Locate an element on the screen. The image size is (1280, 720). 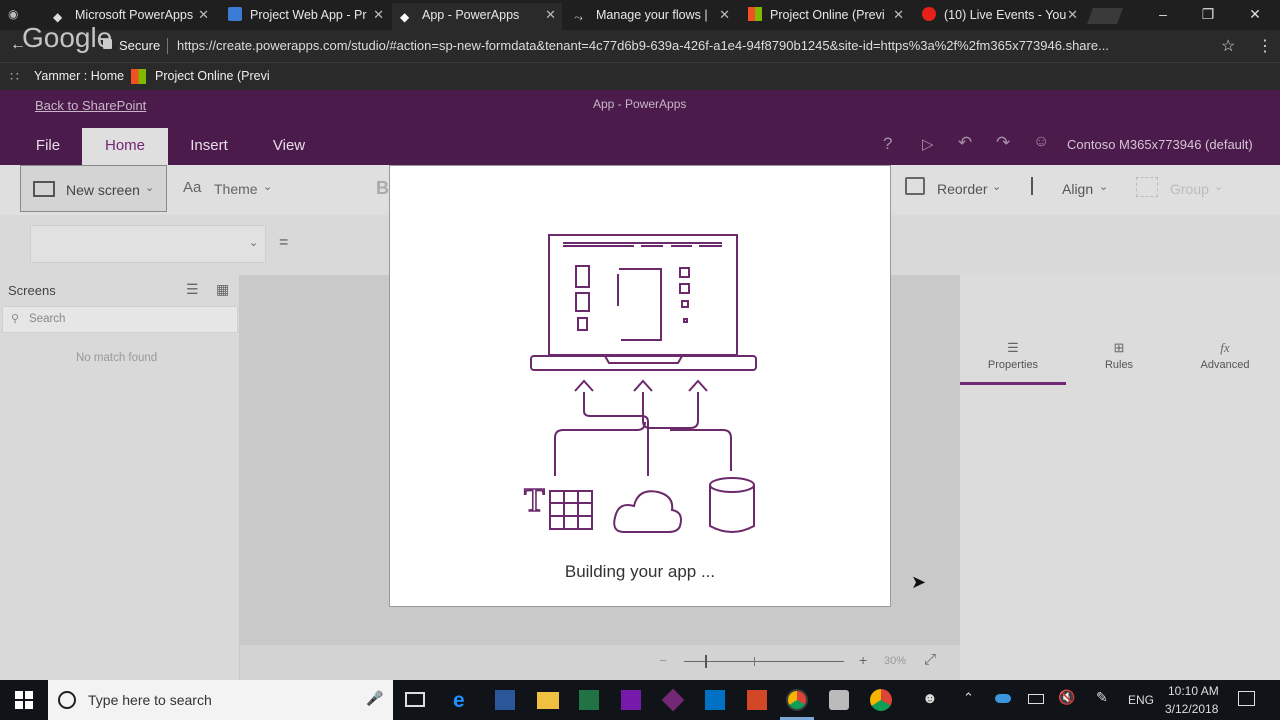
volume-muted-icon: 🔇 is located at coordinates (1066, 697).